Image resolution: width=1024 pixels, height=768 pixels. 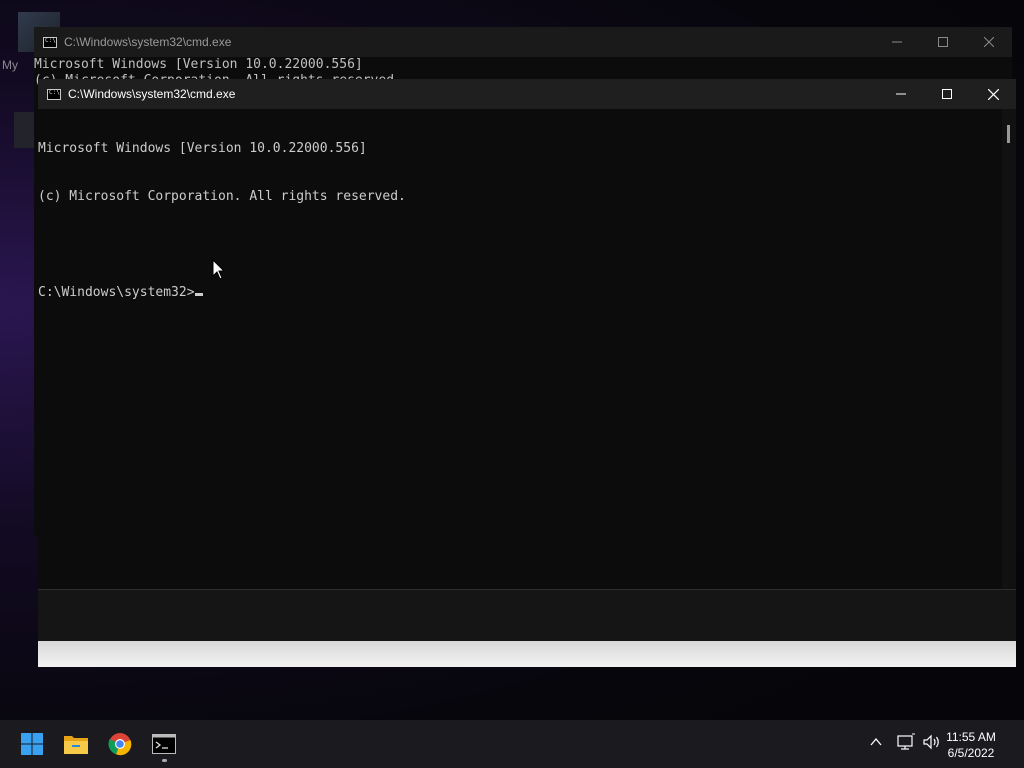 I want to click on file-explorer-icon, so click(x=76, y=745).